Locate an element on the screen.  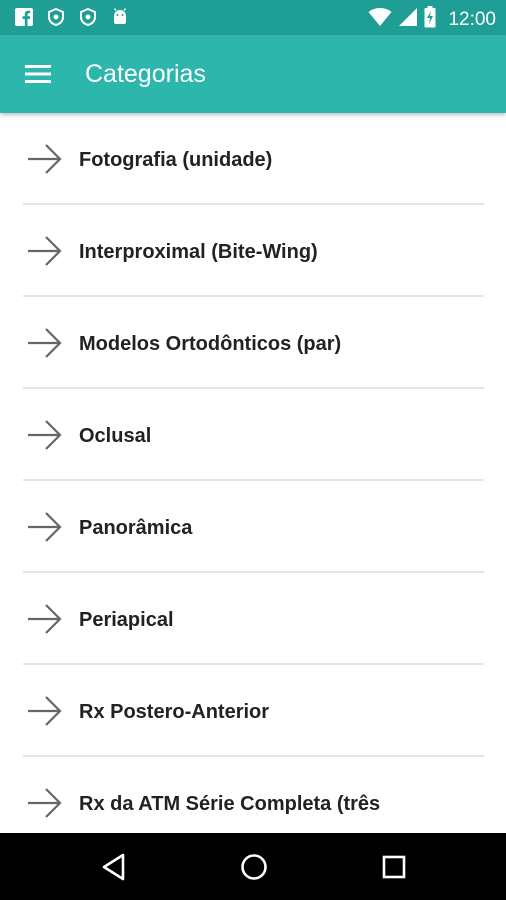
list-item: Fotografia (unidade) is located at coordinates (253, 159).